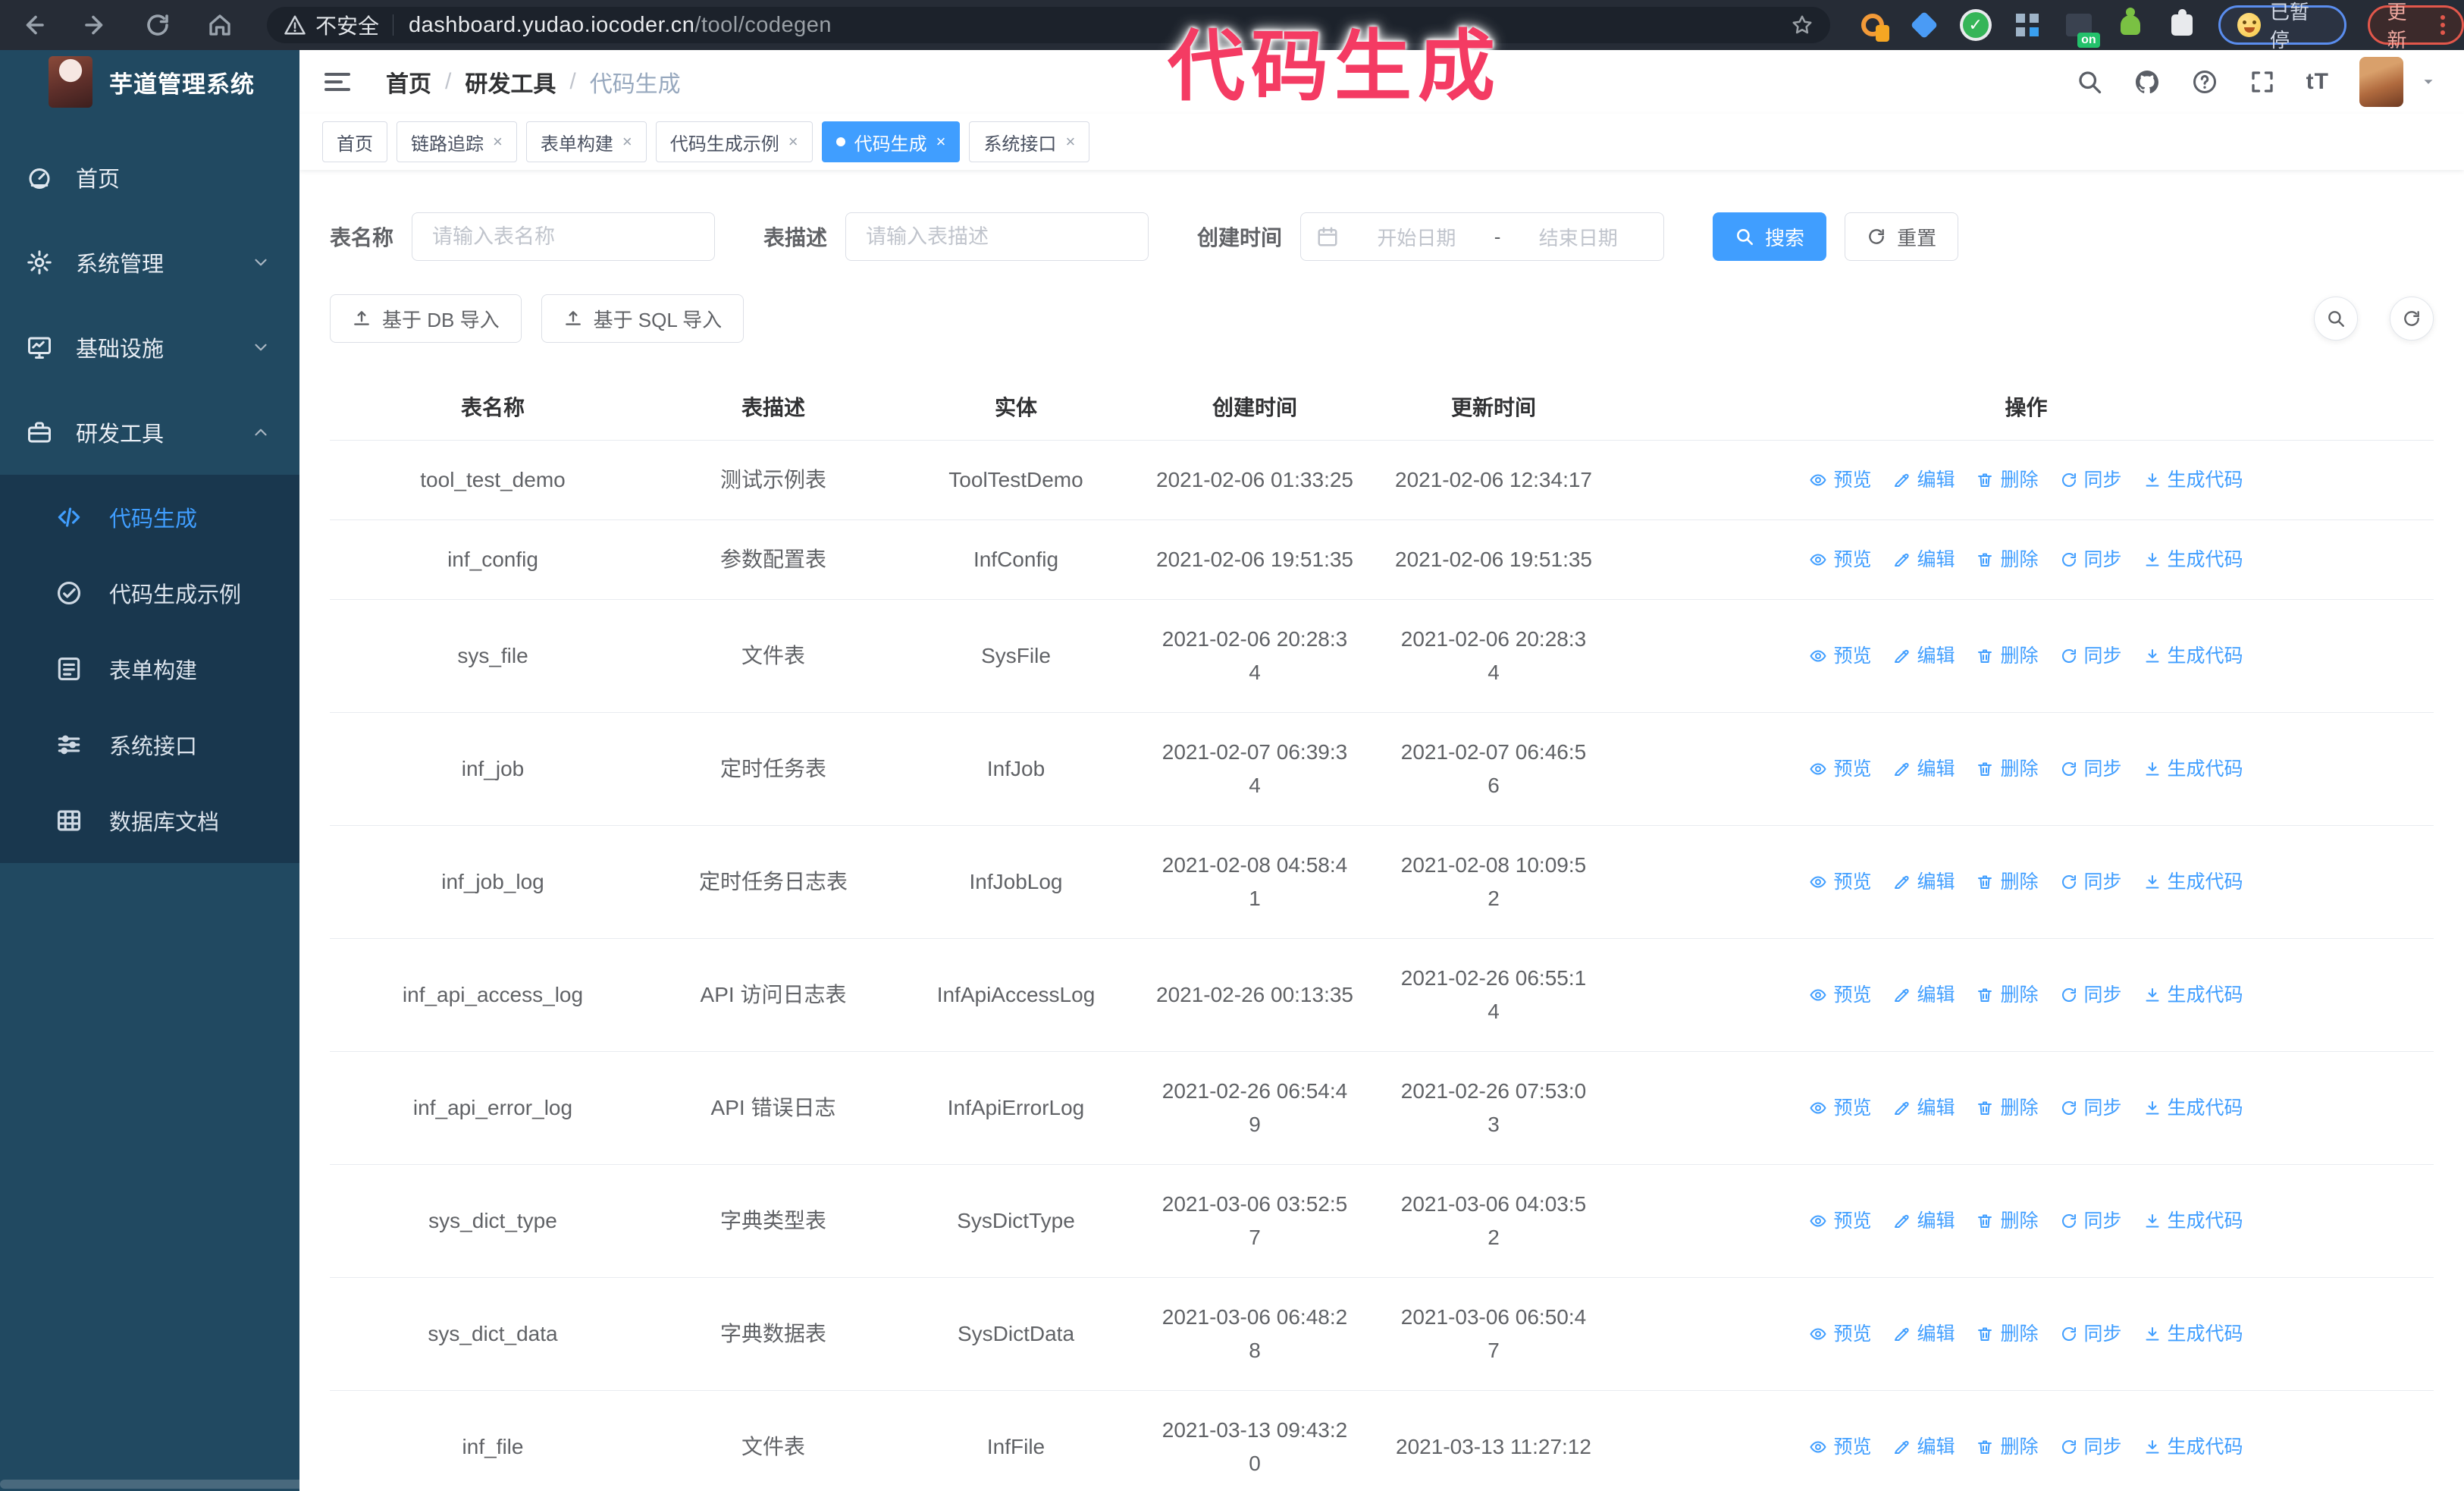 This screenshot has height=1491, width=2464. Describe the element at coordinates (295, 25) in the screenshot. I see `not-secure-warning-icon` at that location.